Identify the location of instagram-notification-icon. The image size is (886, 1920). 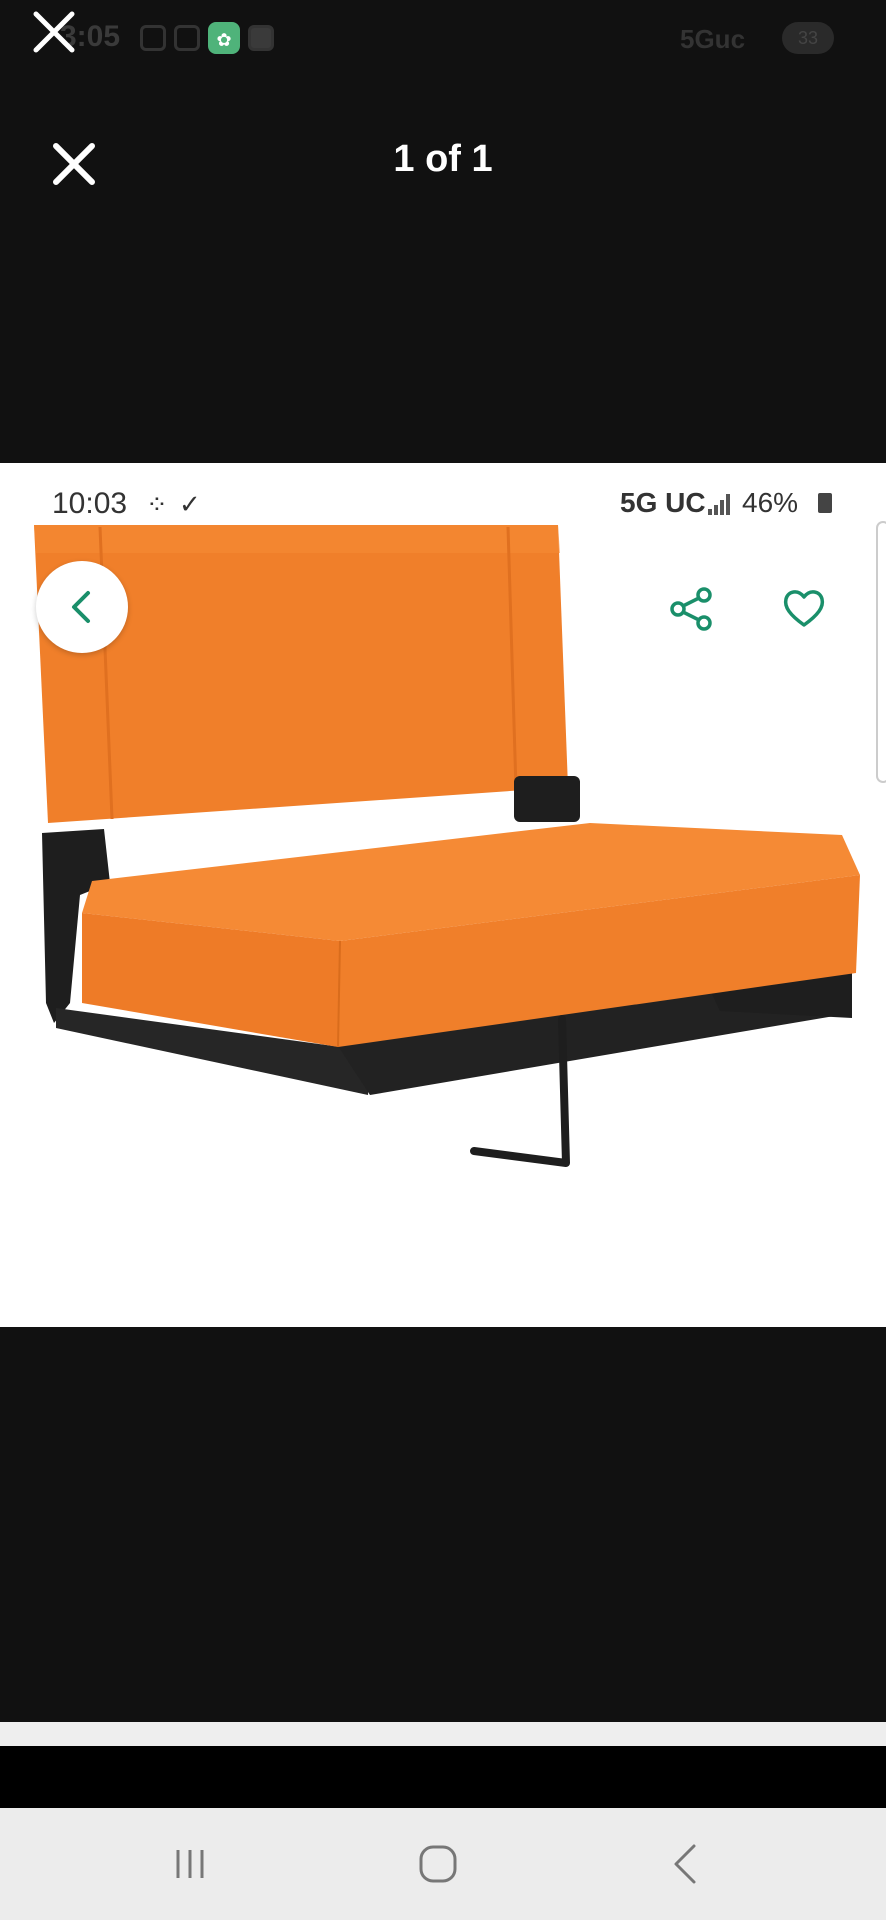
(187, 38).